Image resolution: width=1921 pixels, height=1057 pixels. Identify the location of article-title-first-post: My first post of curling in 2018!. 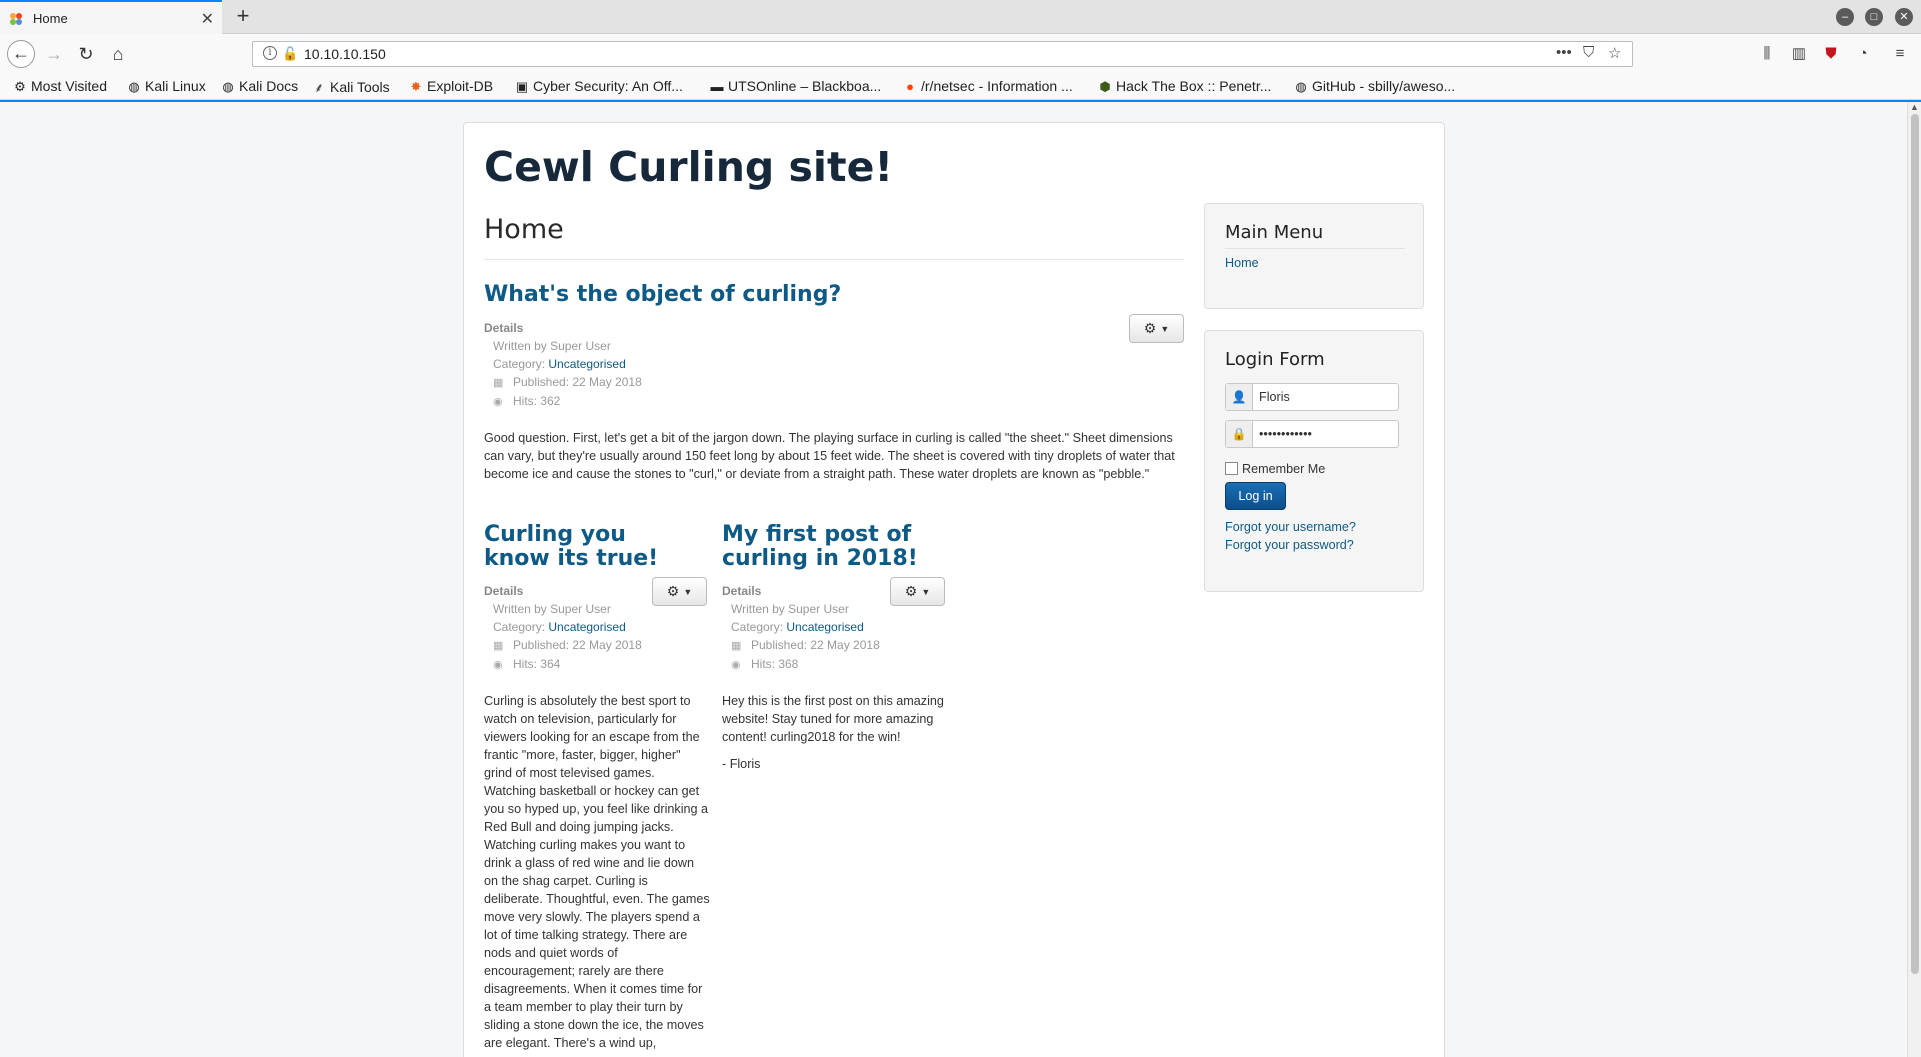
(832, 547).